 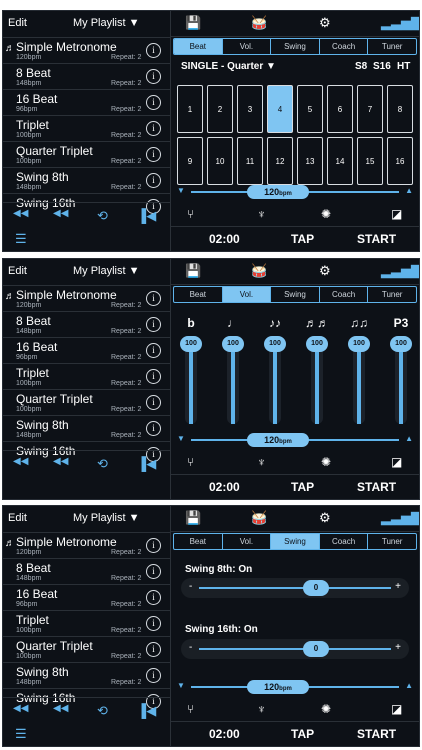 I want to click on beat-cell-14: 14, so click(x=340, y=161).